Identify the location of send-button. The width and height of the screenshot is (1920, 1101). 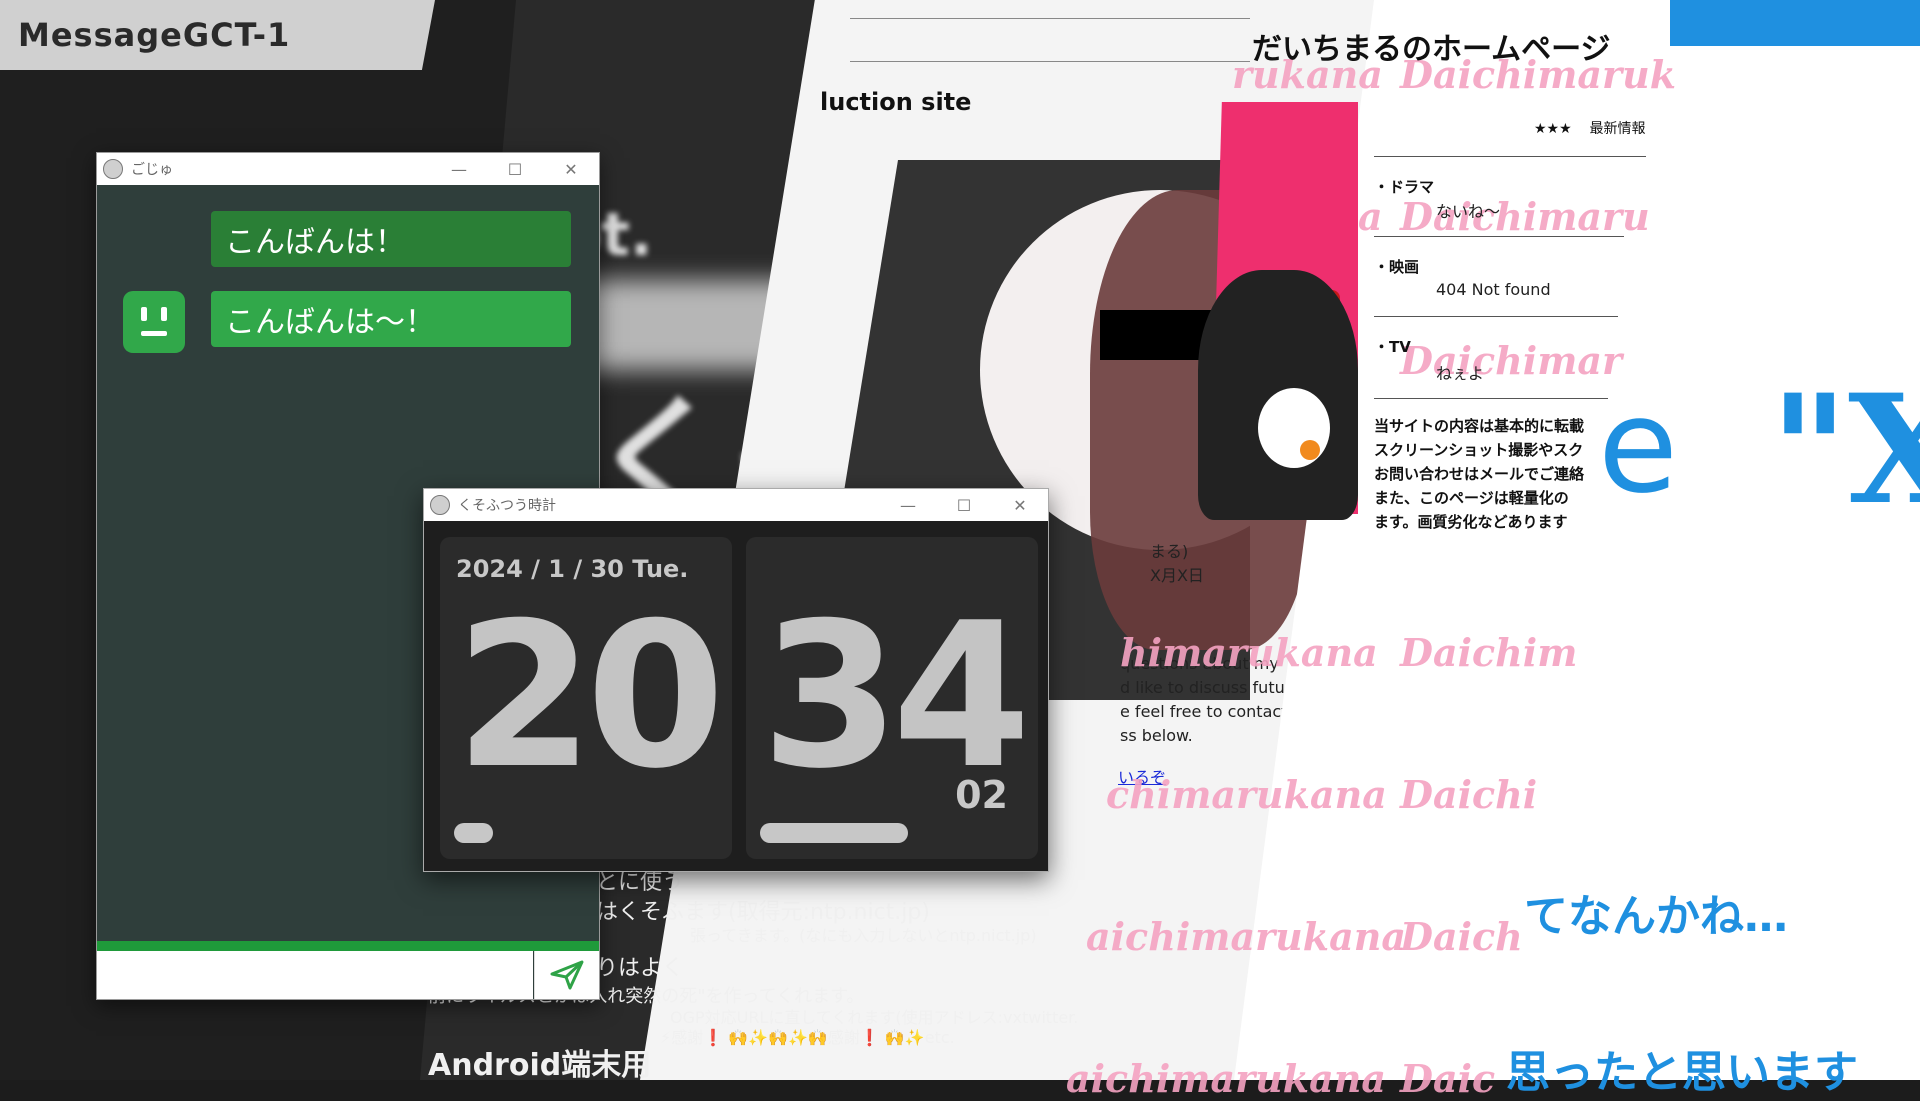
(566, 975).